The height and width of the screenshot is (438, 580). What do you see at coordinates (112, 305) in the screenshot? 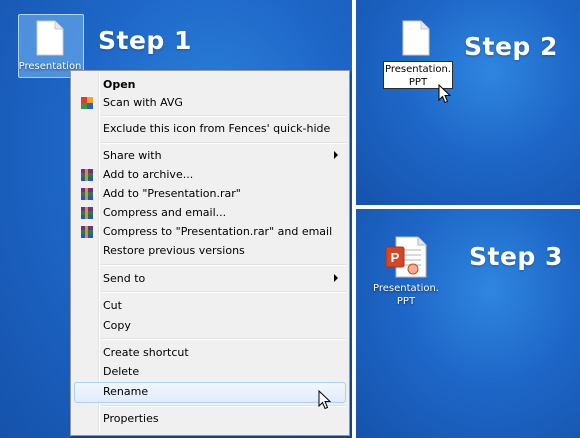
I see `menu-item-label: Cut` at bounding box center [112, 305].